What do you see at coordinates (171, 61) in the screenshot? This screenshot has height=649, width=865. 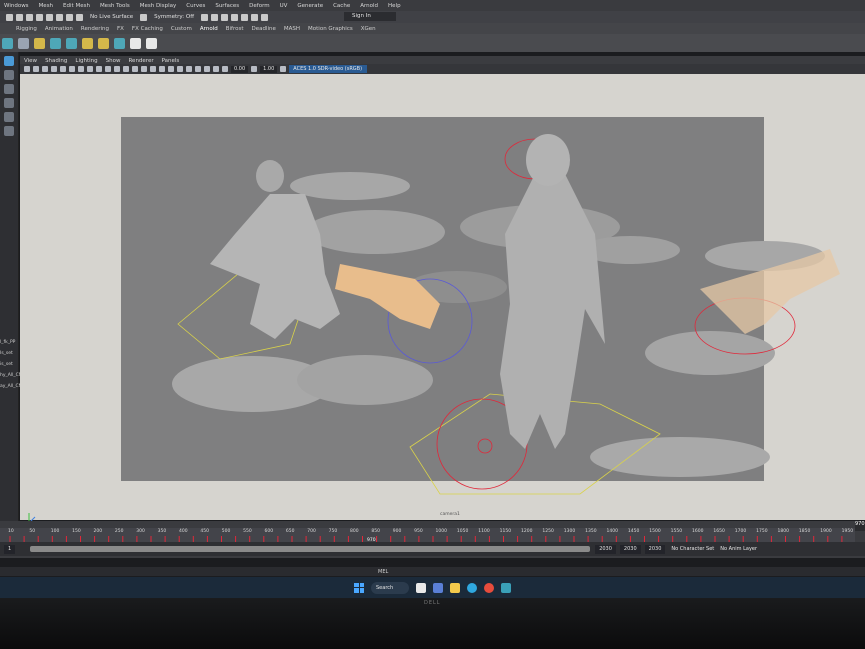 I see `panel-menu-panels: Panels` at bounding box center [171, 61].